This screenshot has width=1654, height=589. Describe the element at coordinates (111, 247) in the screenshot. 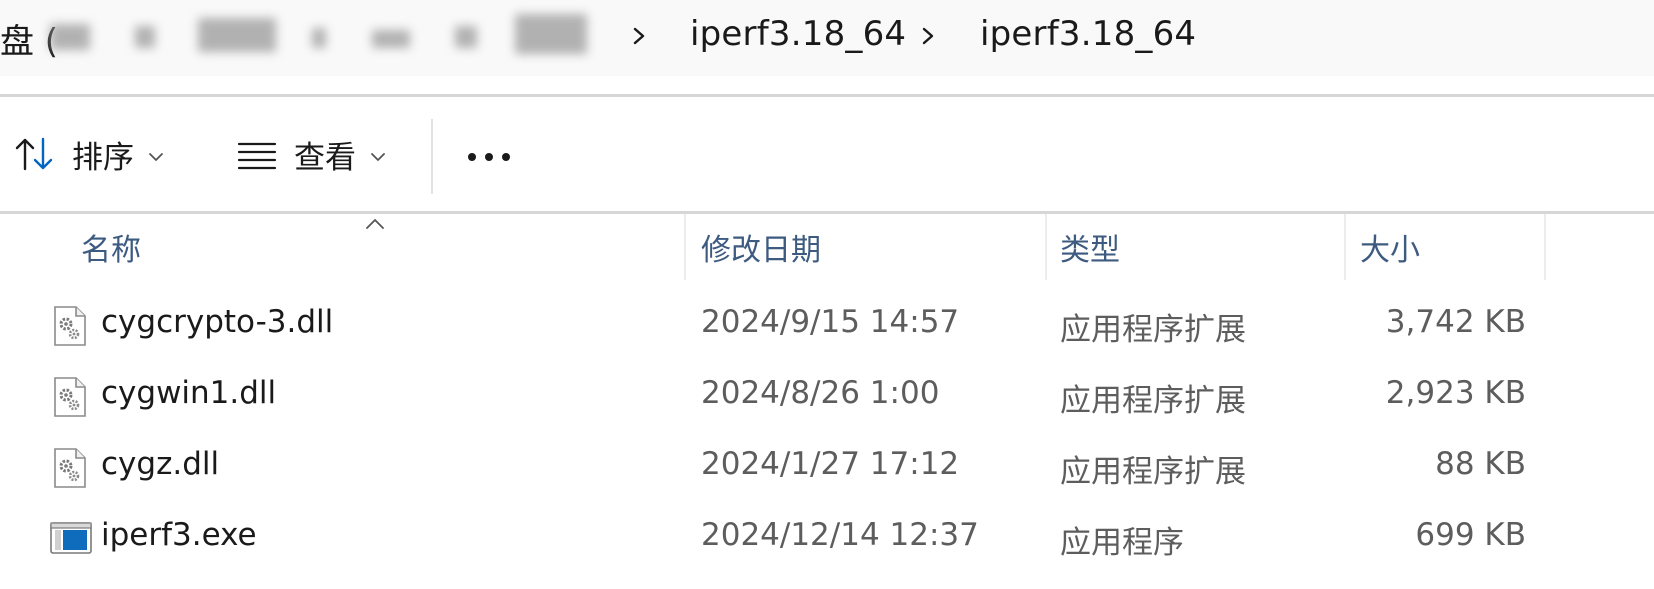

I see `column-header-name: 名称` at that location.